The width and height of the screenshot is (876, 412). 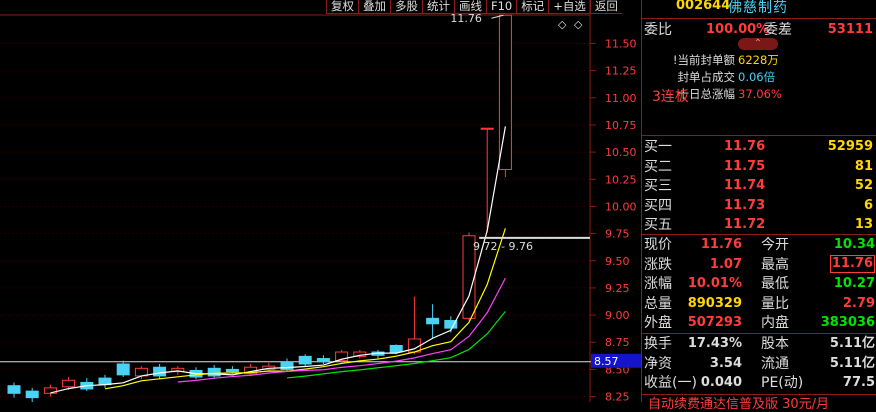 What do you see at coordinates (759, 323) in the screenshot?
I see `quote-row: 外盘 507293 内盘 383036` at bounding box center [759, 323].